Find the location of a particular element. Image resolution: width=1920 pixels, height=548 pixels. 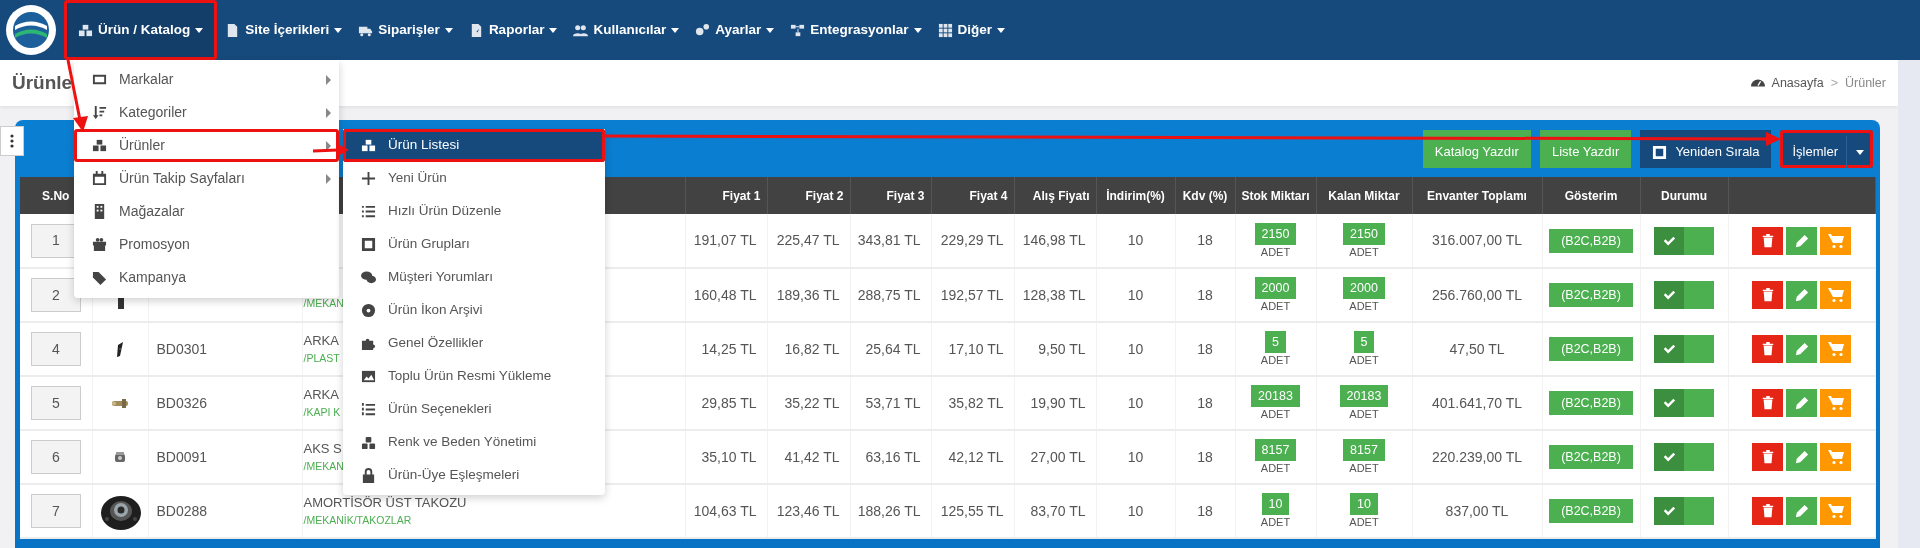

nav-menu-item: Entegrasyonlar is located at coordinates (856, 30).